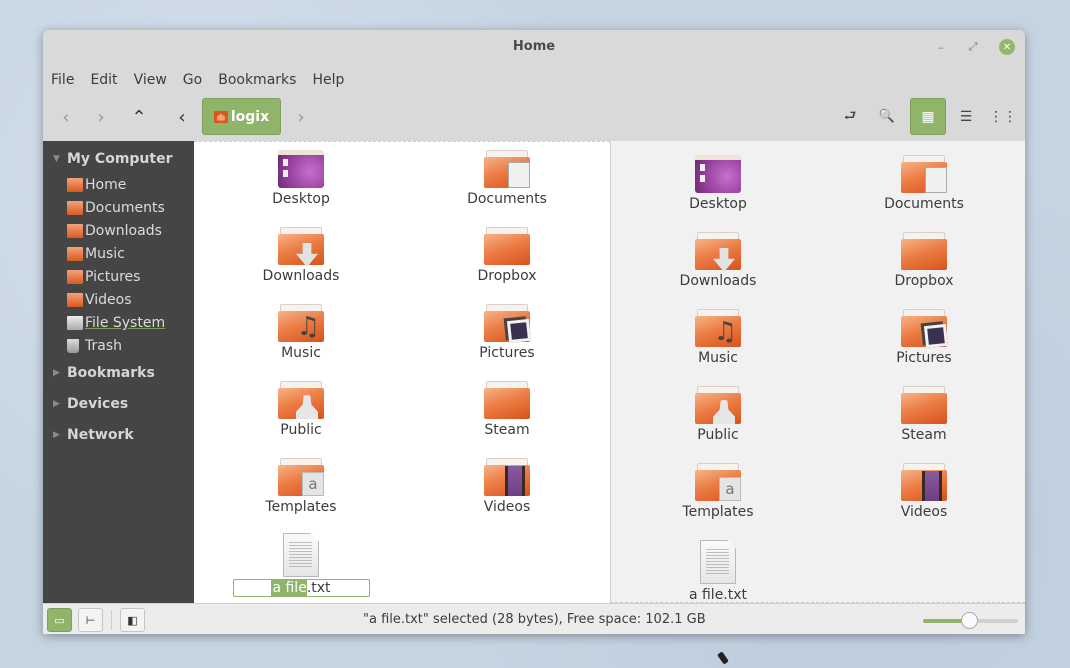 This screenshot has height=668, width=1070. Describe the element at coordinates (150, 80) in the screenshot. I see `menu-view: View` at that location.